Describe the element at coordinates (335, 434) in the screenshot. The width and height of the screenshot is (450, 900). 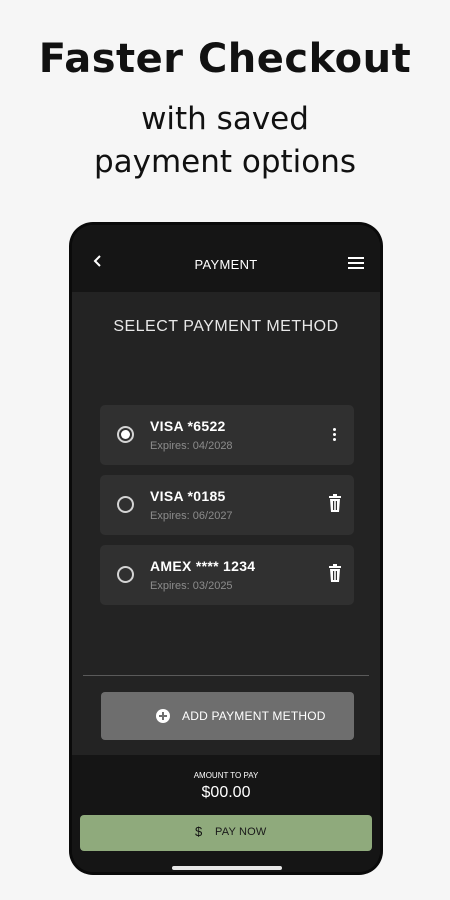
I see `more-vertical-icon` at that location.